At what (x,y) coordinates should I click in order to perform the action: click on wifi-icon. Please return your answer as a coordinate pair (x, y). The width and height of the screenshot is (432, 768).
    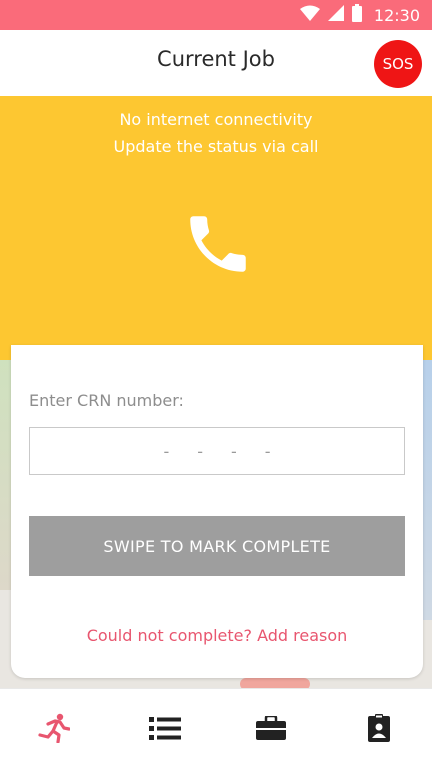
    Looking at the image, I should click on (309, 15).